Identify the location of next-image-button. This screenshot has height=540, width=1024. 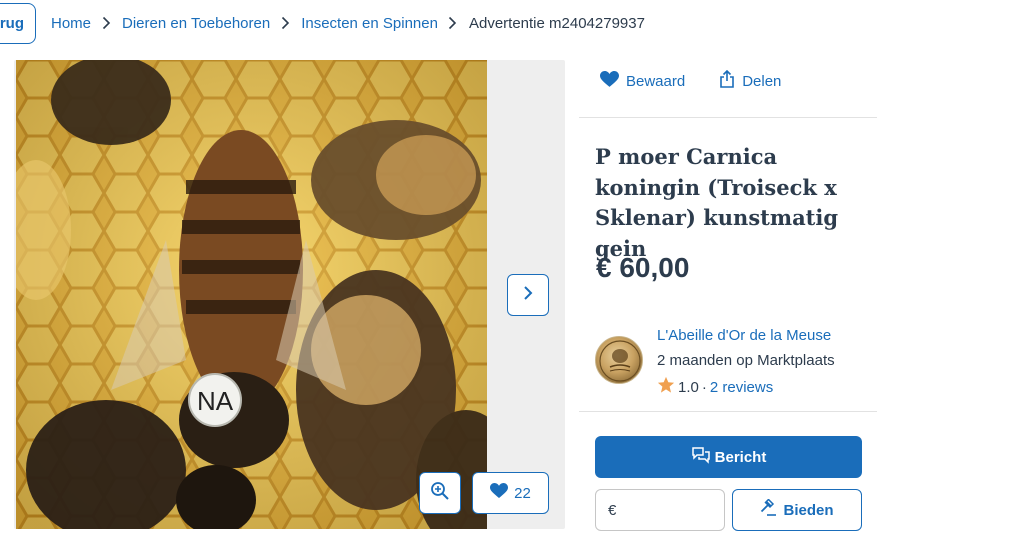
(528, 295).